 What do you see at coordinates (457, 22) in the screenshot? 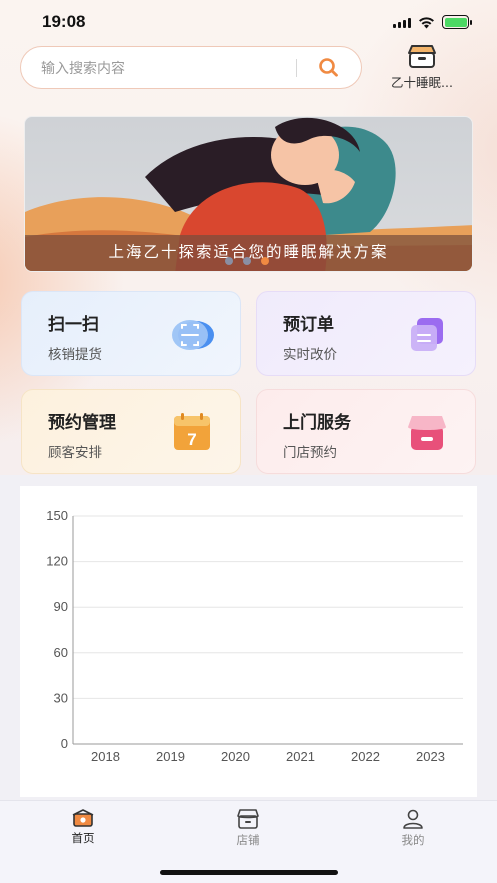
I see `battery-icon` at bounding box center [457, 22].